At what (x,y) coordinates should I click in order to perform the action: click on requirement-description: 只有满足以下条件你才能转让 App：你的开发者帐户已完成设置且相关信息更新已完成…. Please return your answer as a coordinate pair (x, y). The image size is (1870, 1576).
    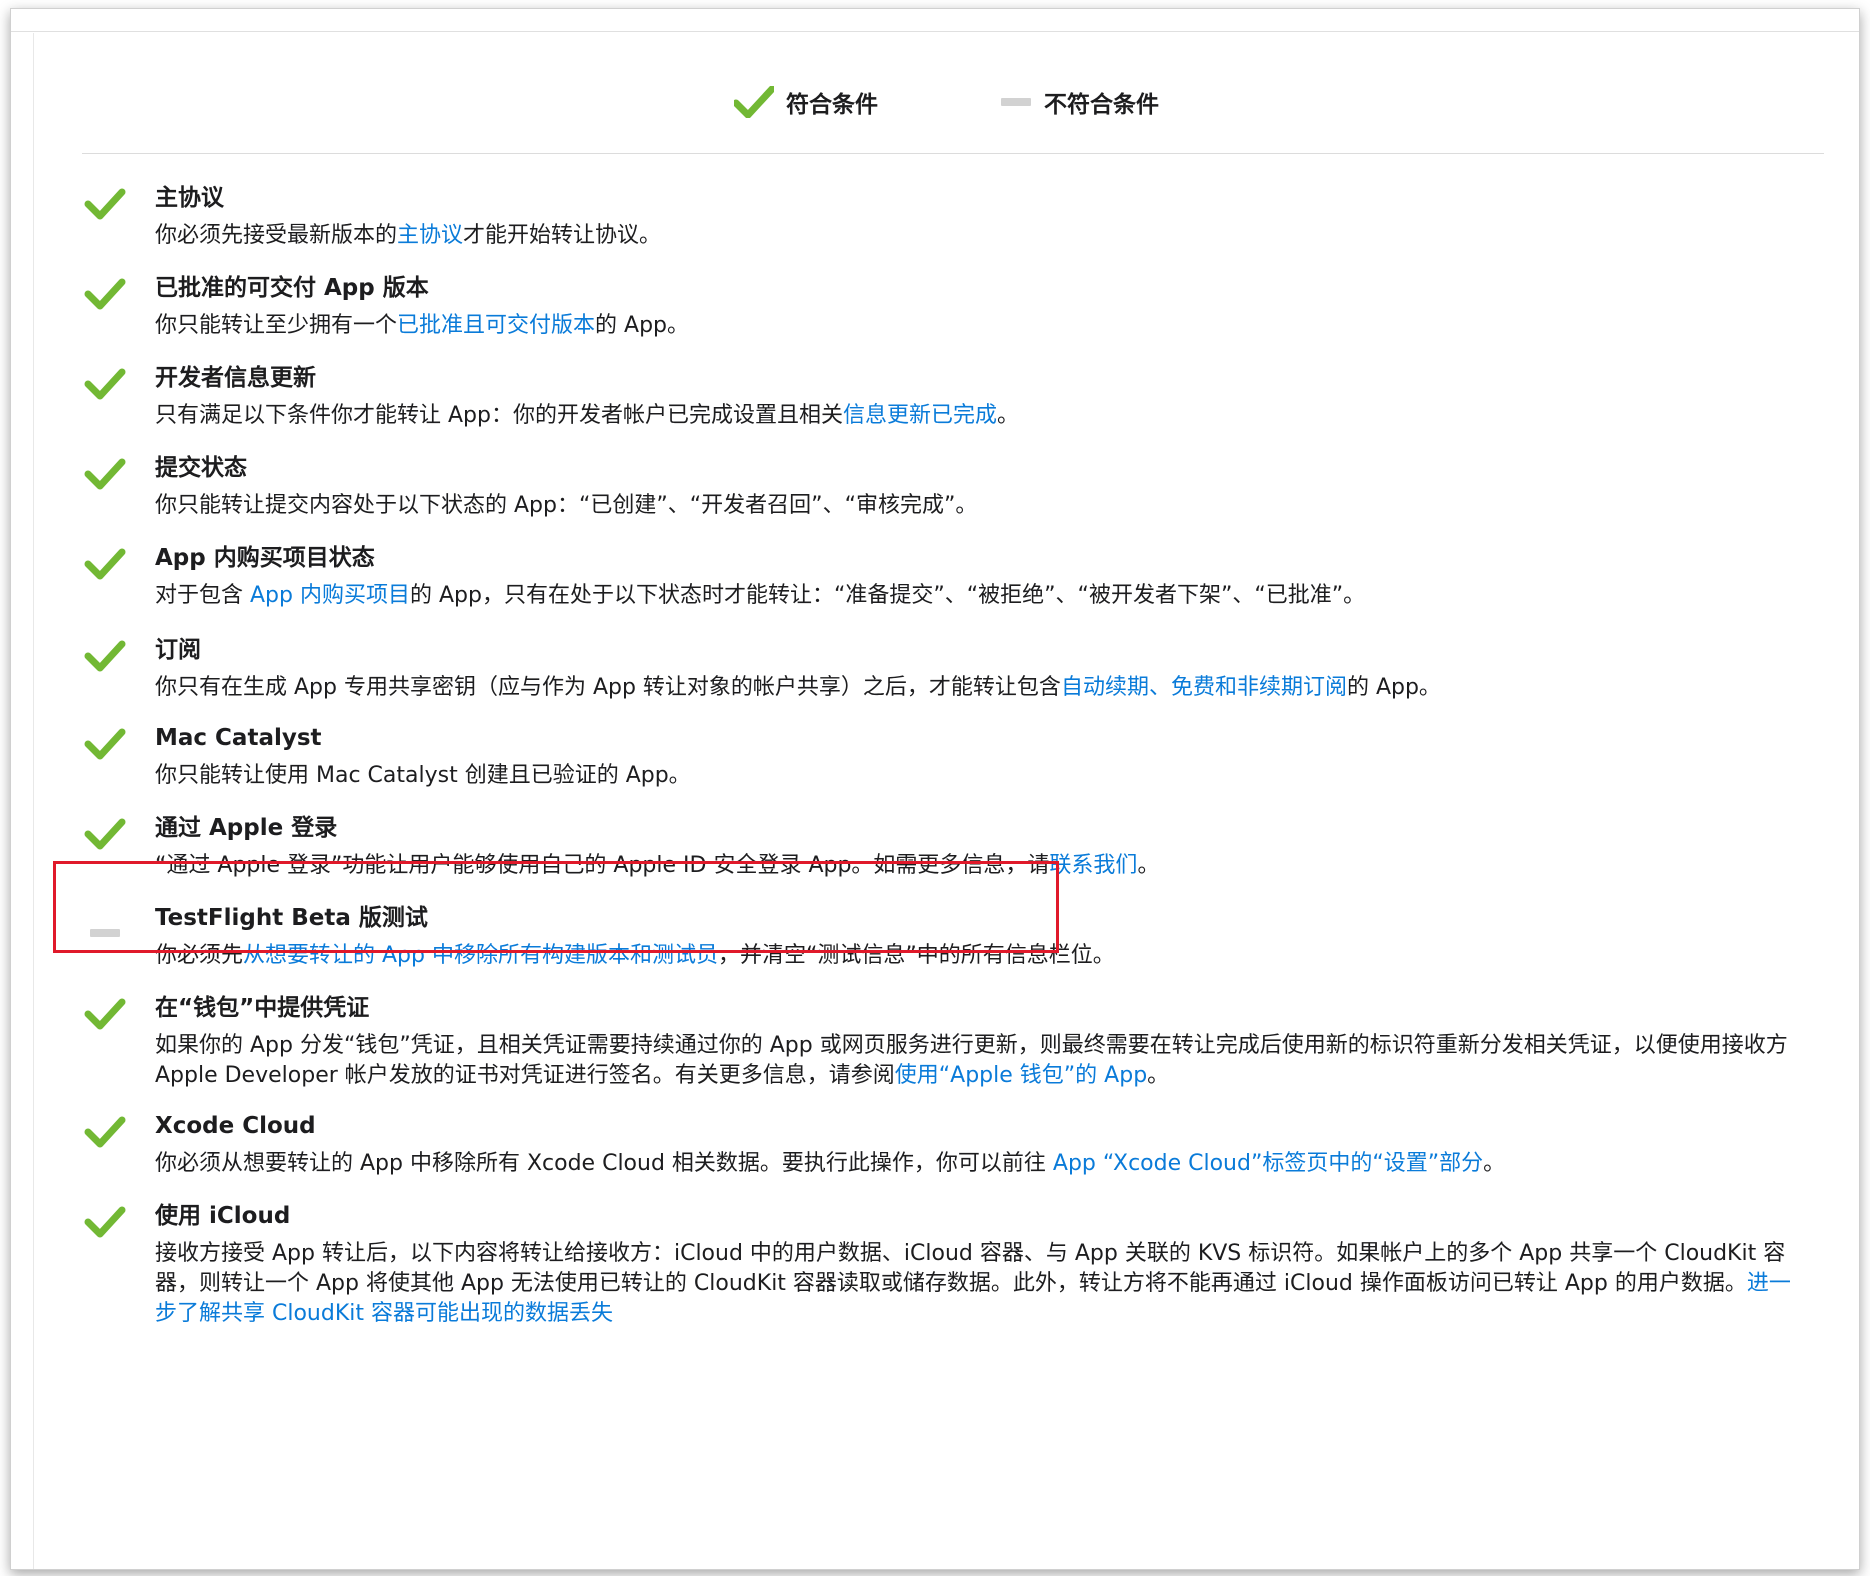
    Looking at the image, I should click on (977, 416).